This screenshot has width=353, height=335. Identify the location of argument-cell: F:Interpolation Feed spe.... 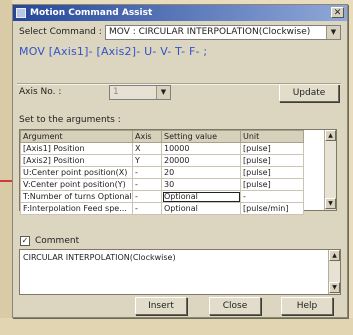
(76, 208).